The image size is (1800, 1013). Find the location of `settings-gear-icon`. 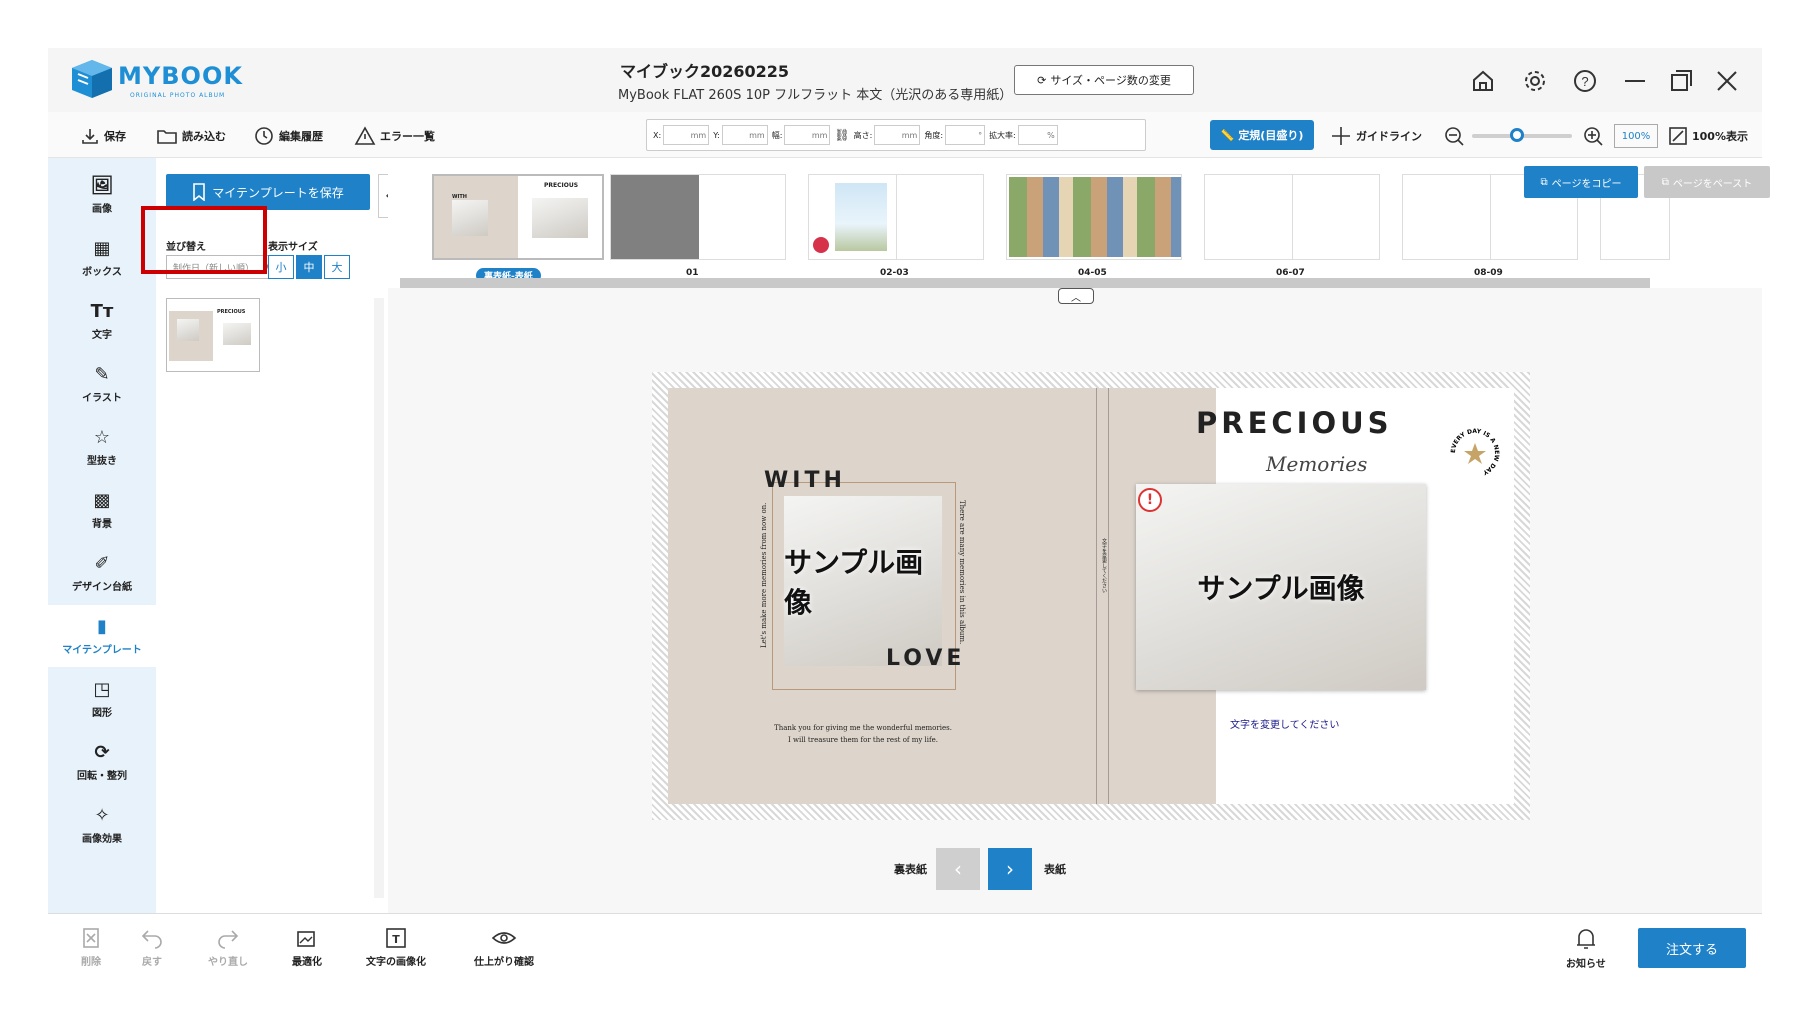

settings-gear-icon is located at coordinates (1535, 81).